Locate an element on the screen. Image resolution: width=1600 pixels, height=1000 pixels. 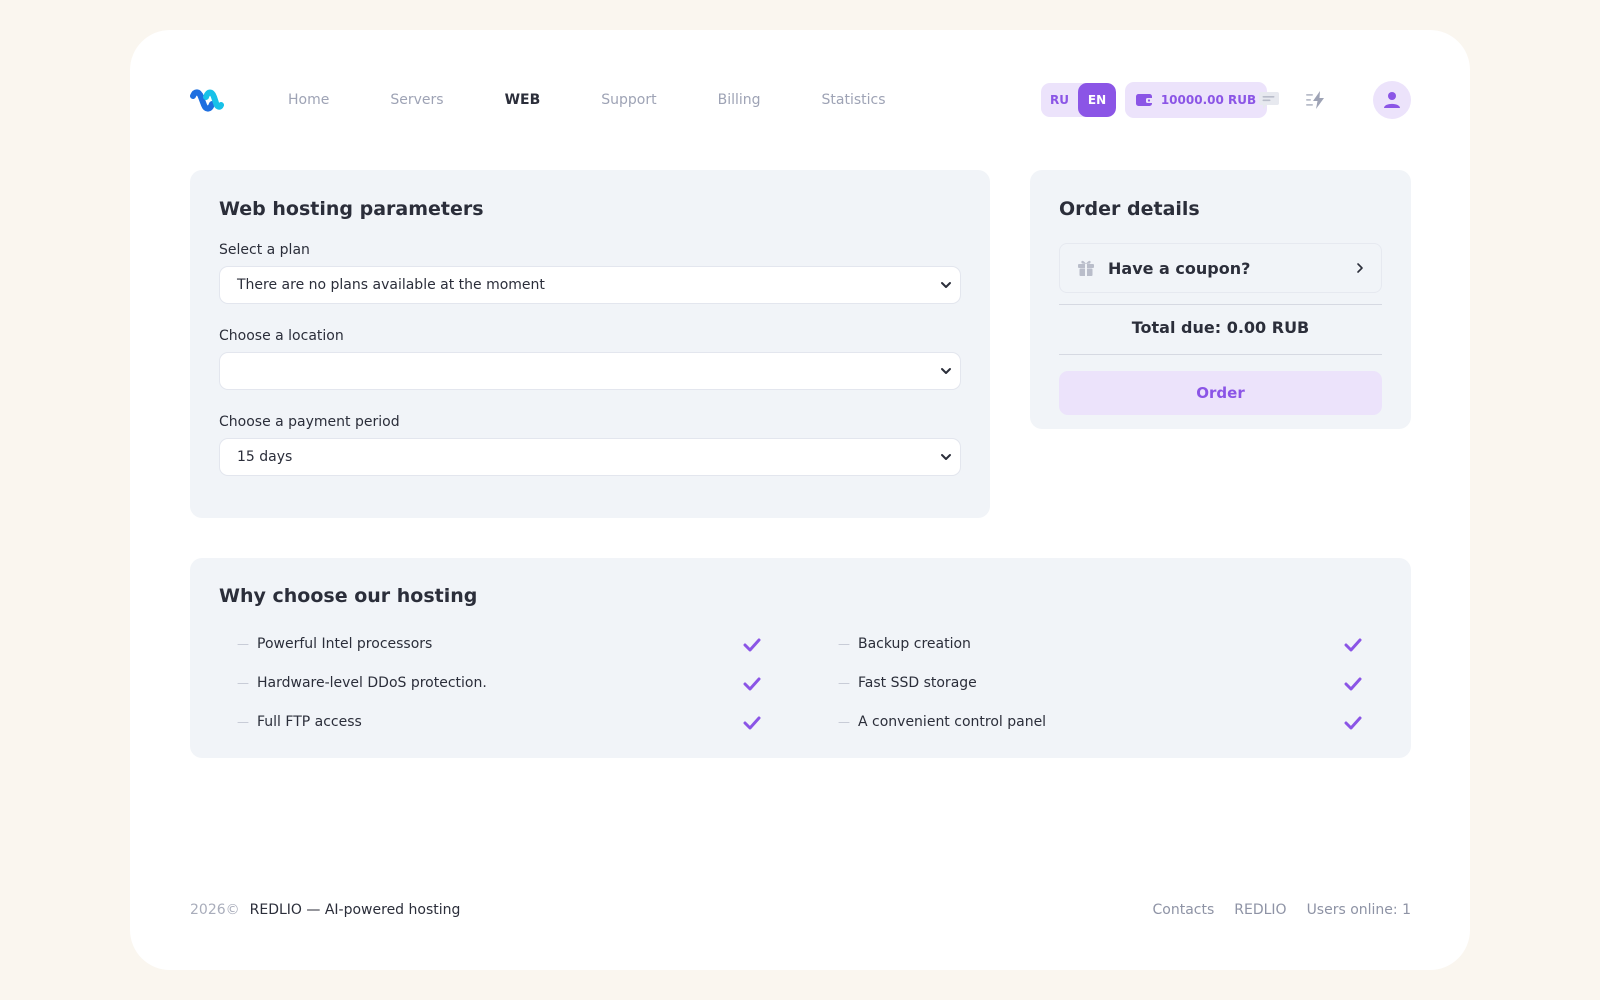
user-avatar-button is located at coordinates (1392, 100).